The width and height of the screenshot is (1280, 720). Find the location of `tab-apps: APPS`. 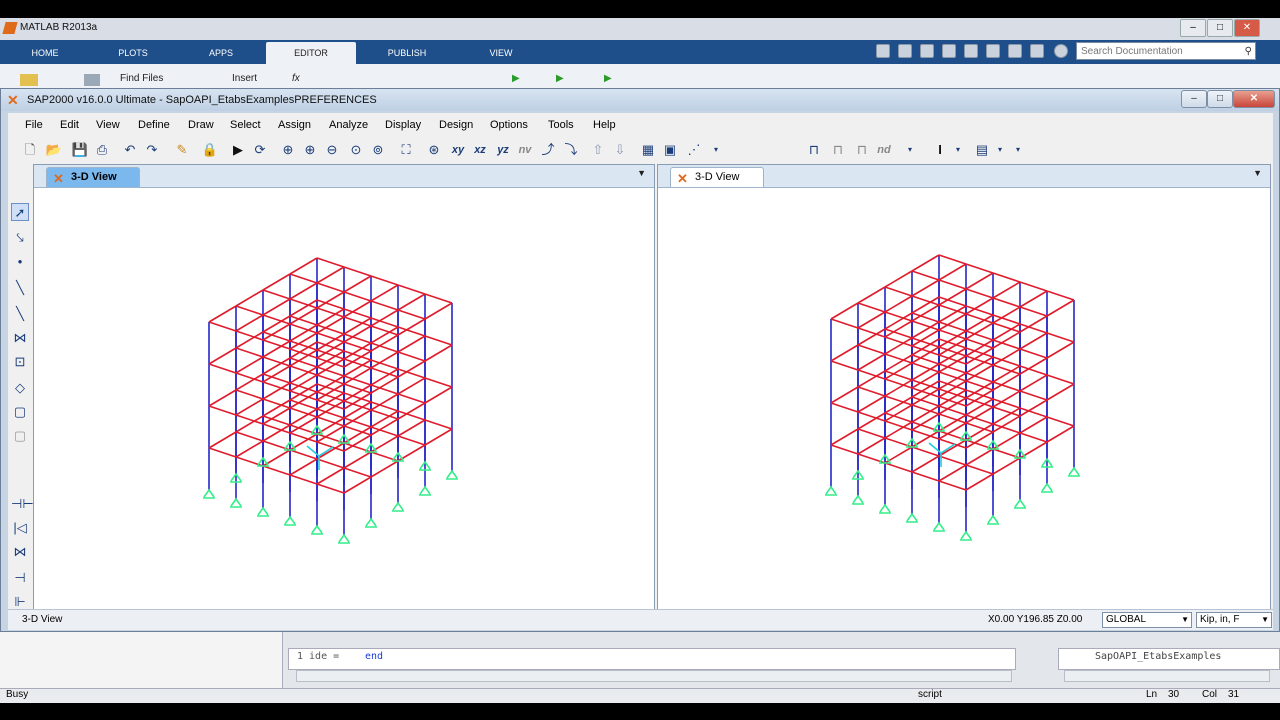

tab-apps: APPS is located at coordinates (221, 53).